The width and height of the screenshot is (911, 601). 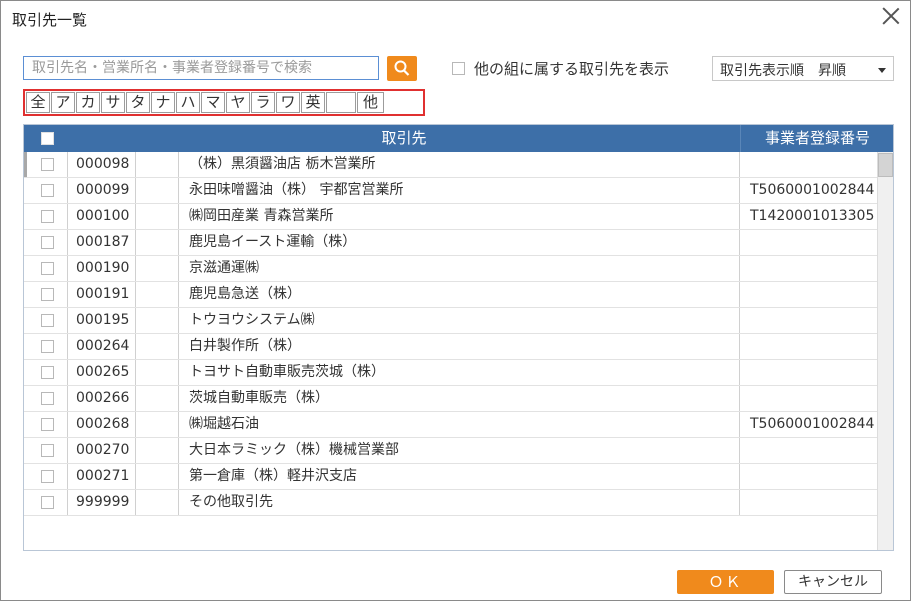 I want to click on registration-number: T5060001002844, so click(x=812, y=190).